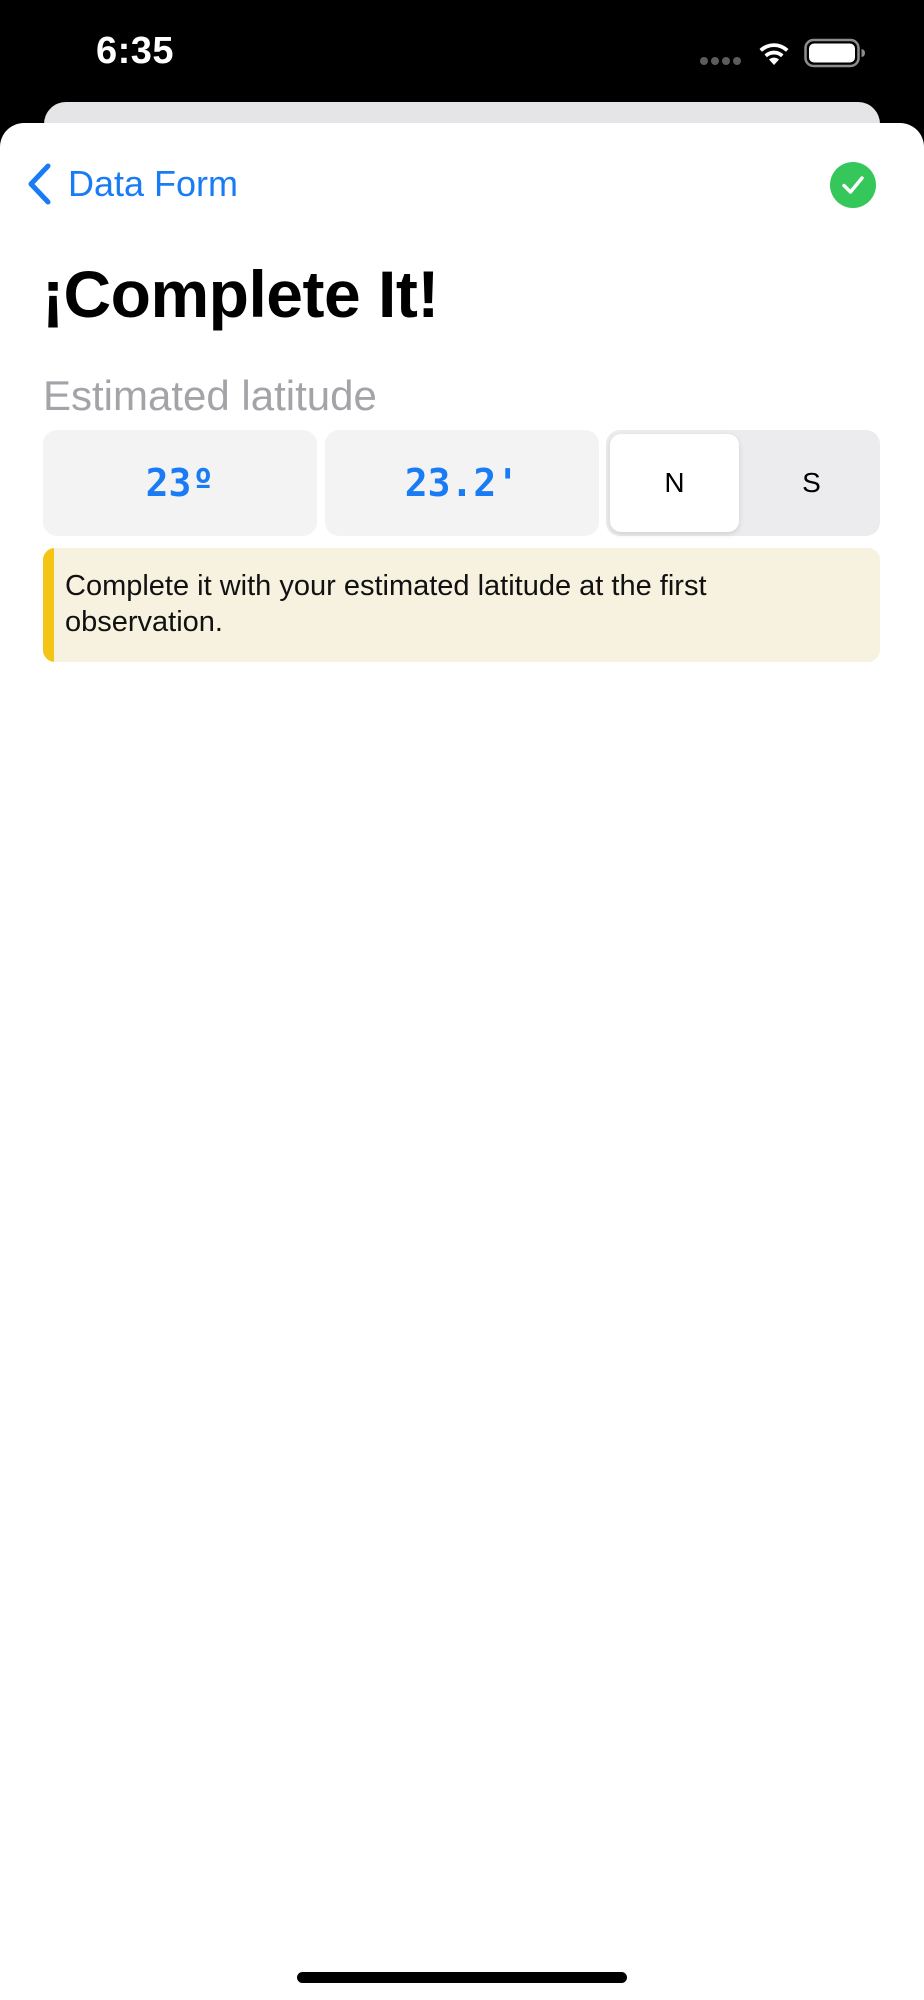  What do you see at coordinates (743, 483) in the screenshot?
I see `hemisphere-segmented-control: N S` at bounding box center [743, 483].